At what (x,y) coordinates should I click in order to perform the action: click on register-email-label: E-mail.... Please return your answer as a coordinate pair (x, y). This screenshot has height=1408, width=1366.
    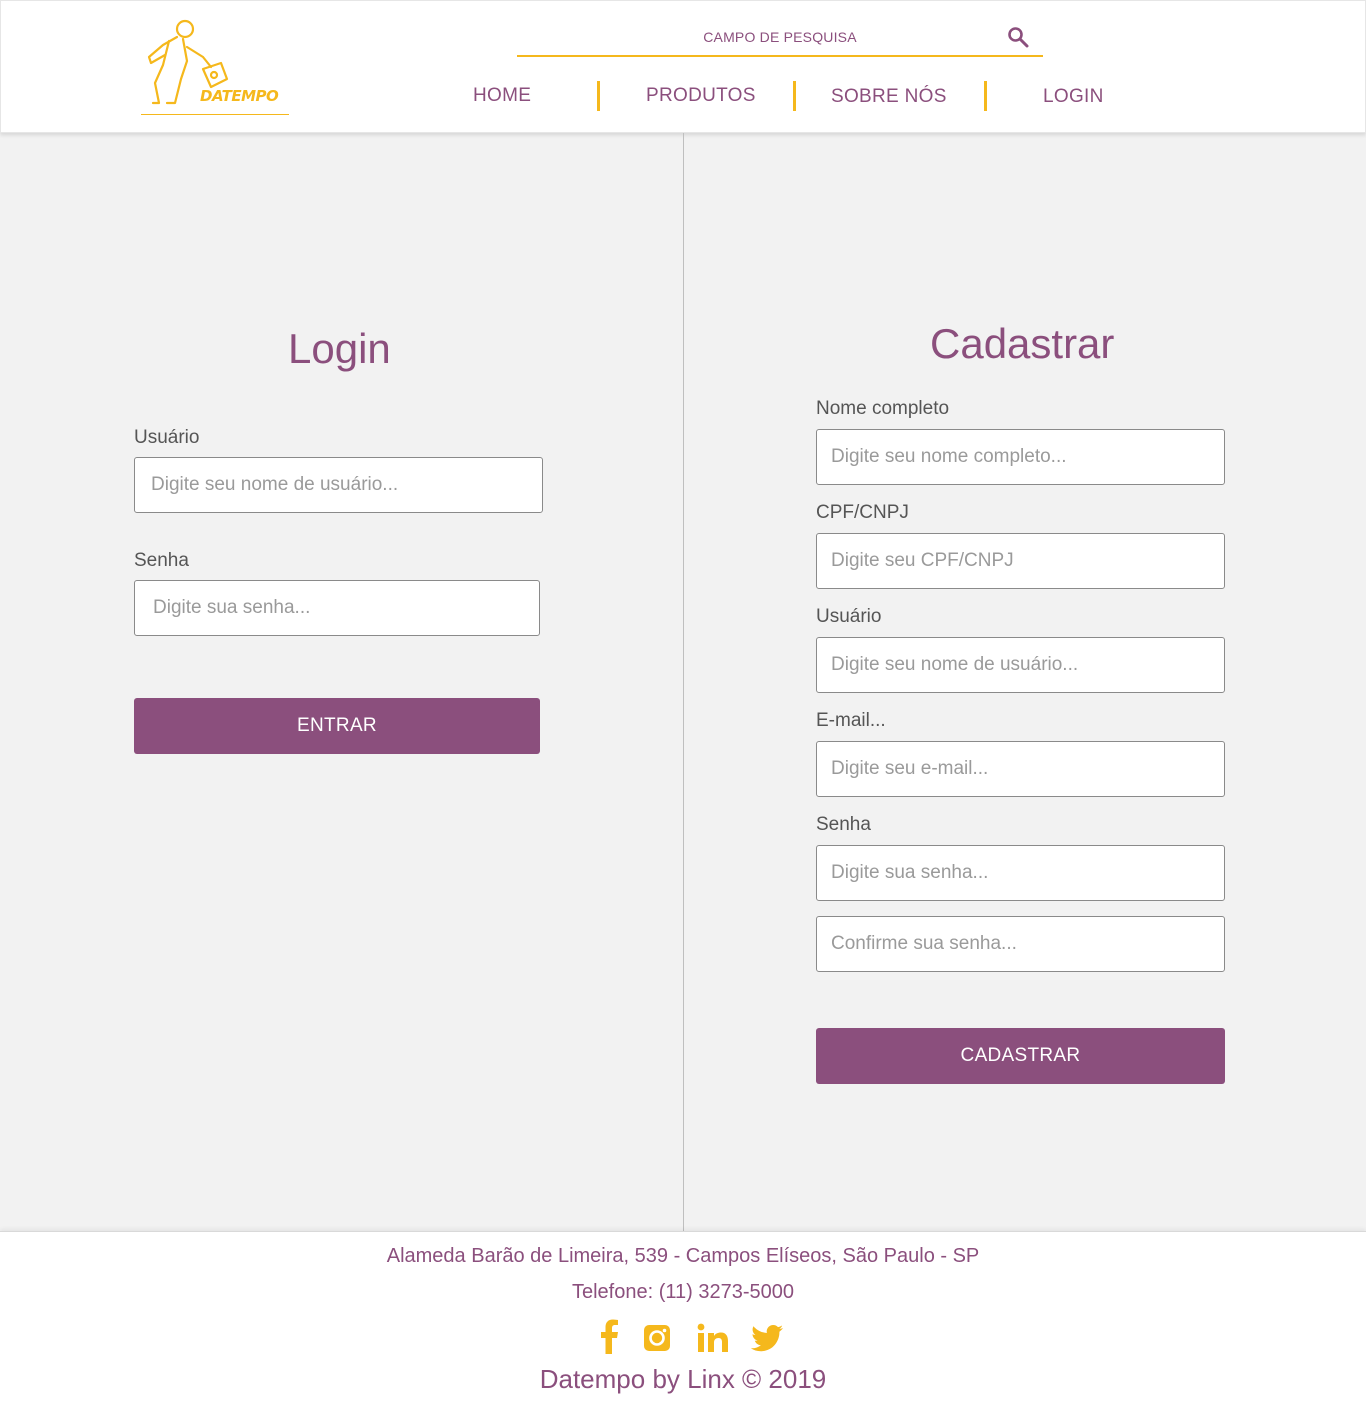
    Looking at the image, I should click on (851, 720).